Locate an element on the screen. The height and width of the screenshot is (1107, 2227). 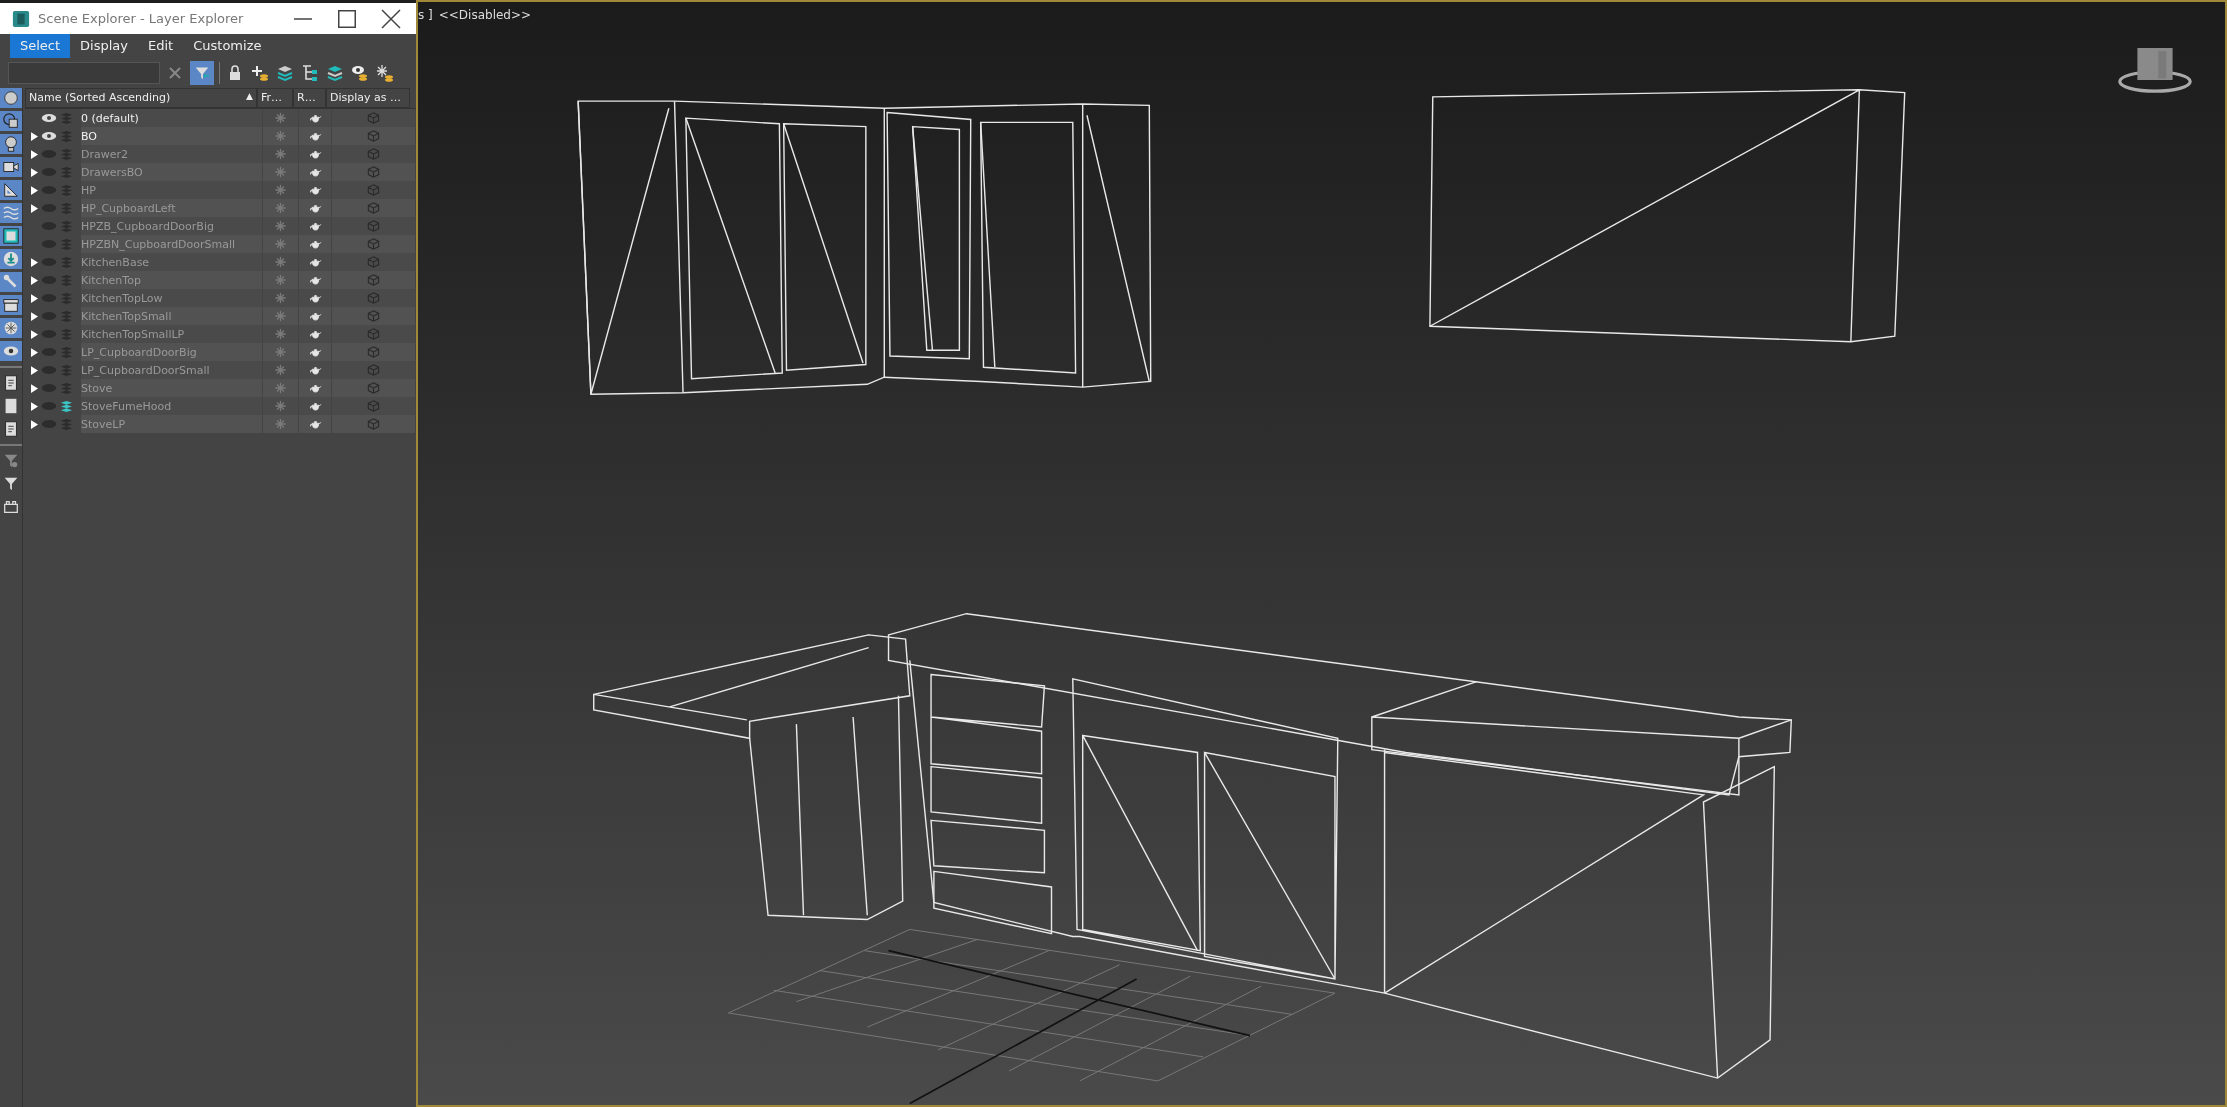
light-filter-button is located at coordinates (11, 144).